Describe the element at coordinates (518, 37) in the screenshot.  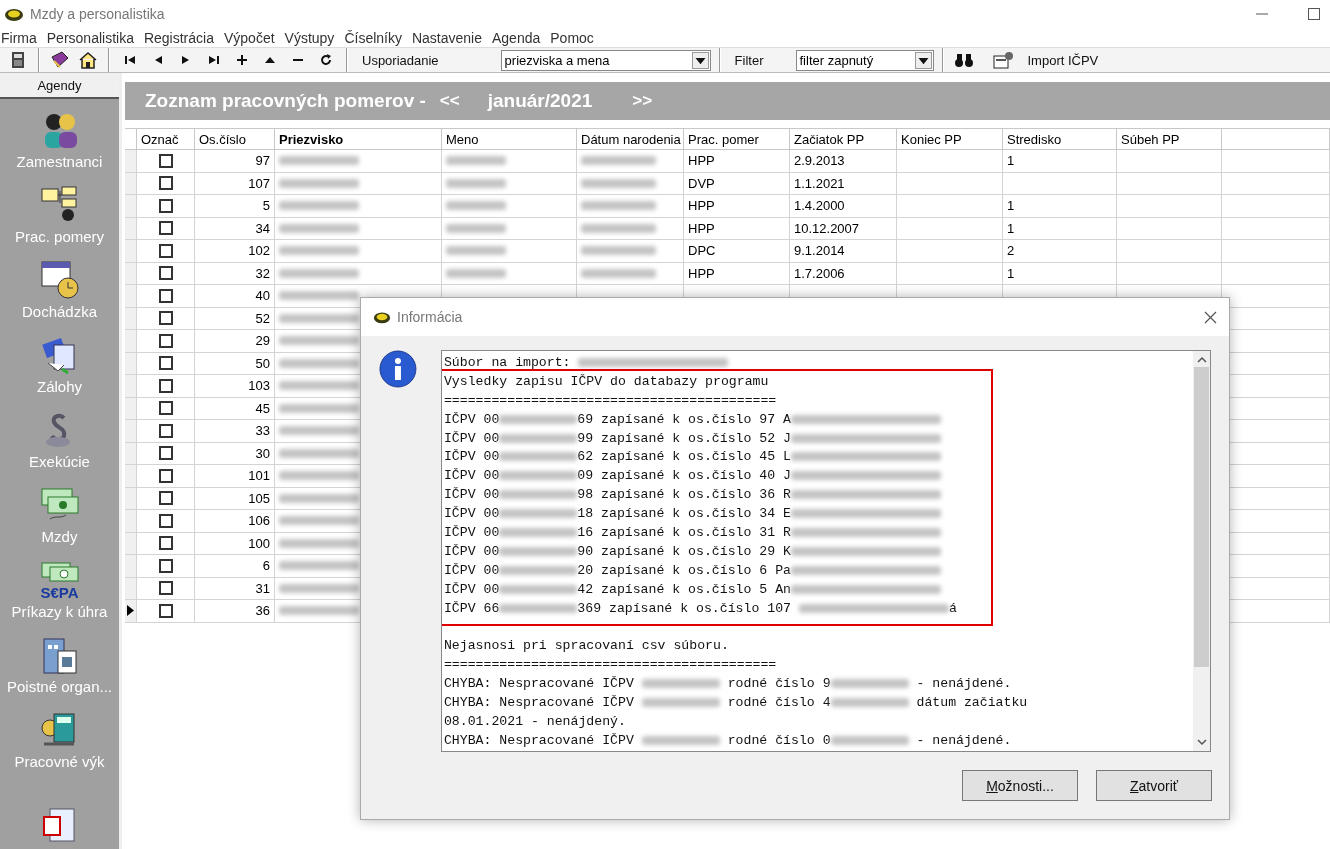
I see `menu-item: Agenda` at that location.